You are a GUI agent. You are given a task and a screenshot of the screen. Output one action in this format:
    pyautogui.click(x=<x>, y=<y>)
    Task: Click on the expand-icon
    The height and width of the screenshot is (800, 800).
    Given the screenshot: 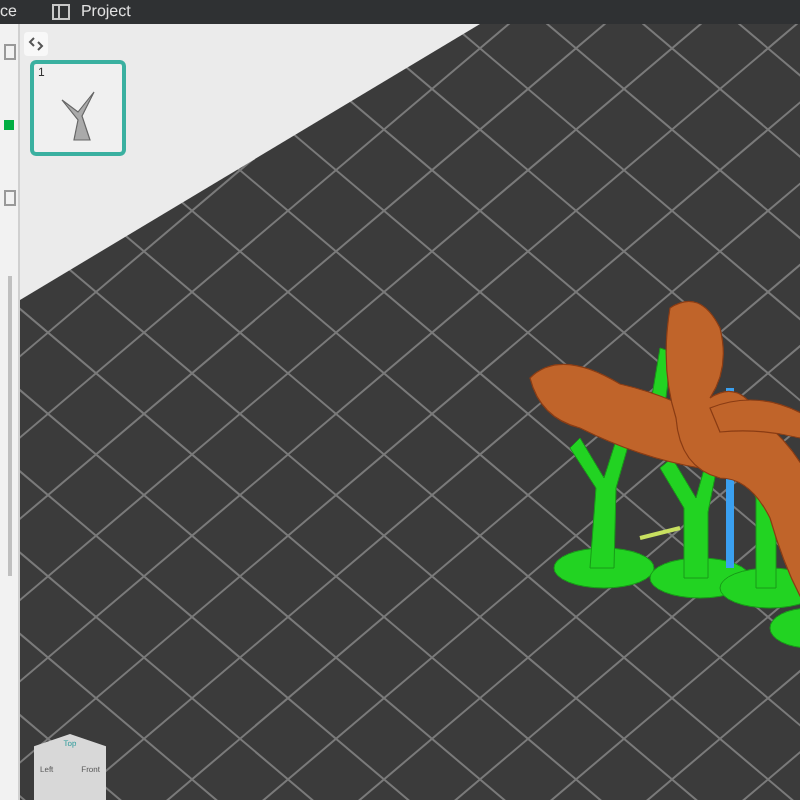 What is the action you would take?
    pyautogui.click(x=36, y=44)
    